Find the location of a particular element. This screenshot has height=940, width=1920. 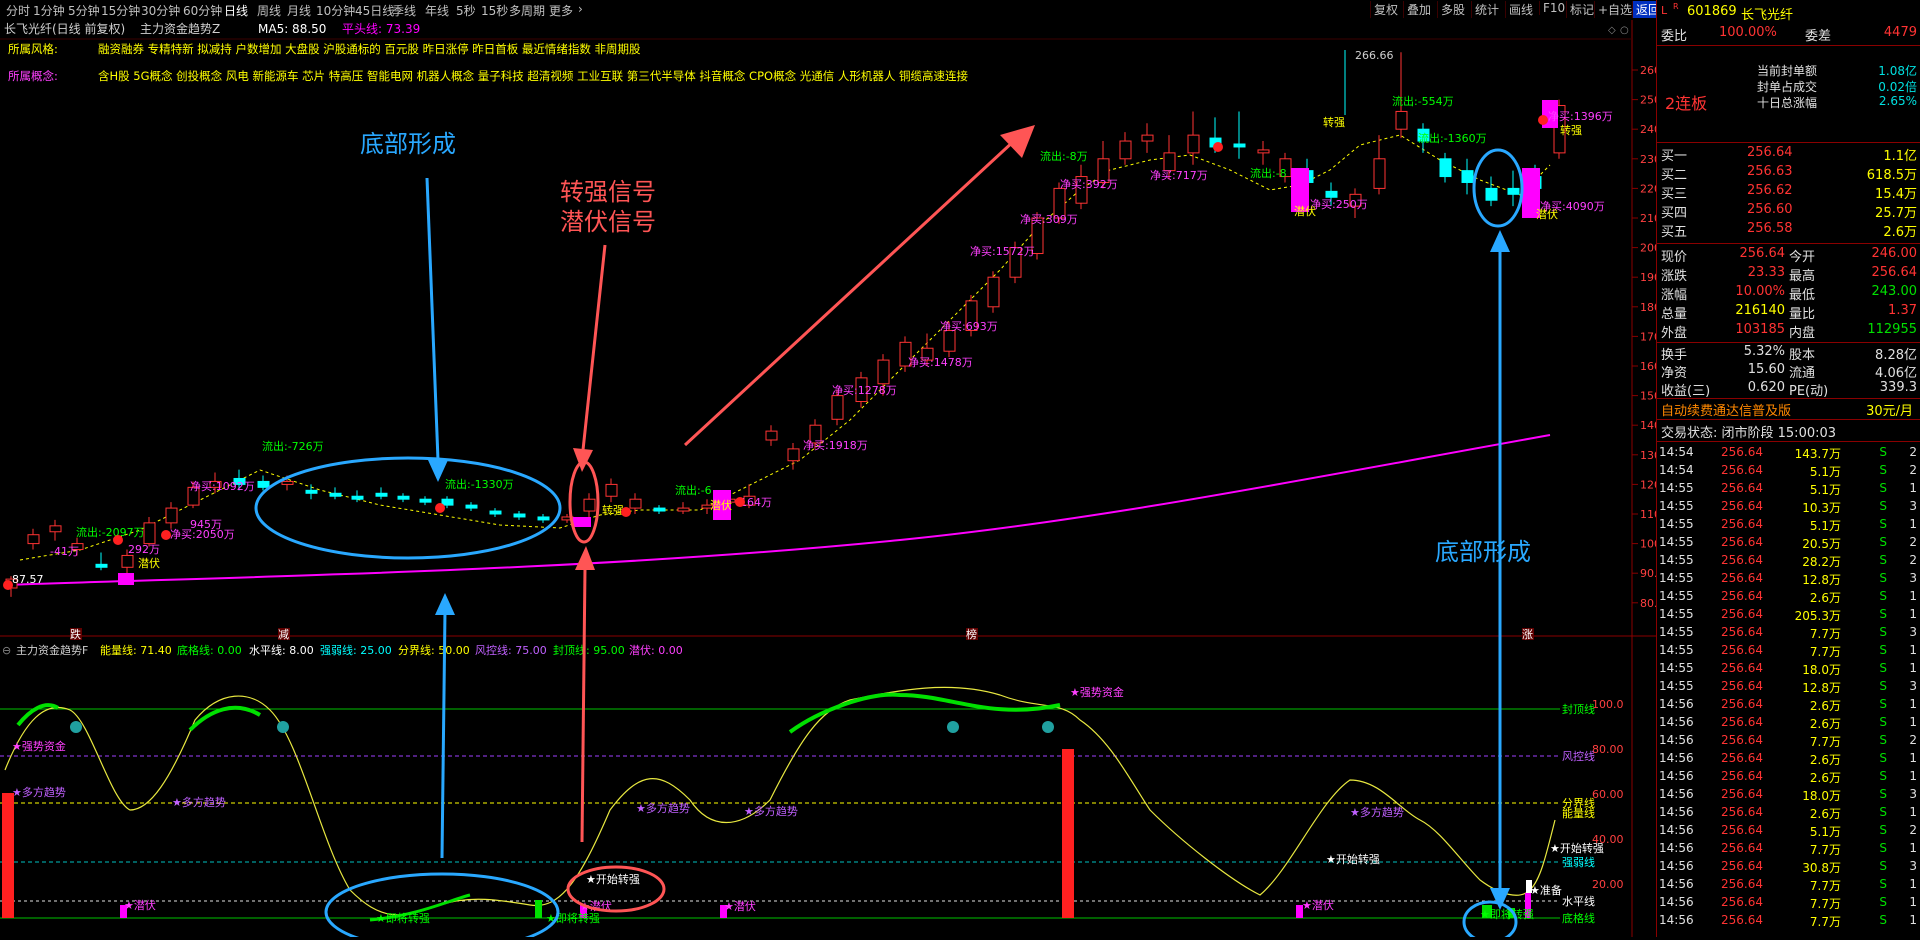

price-tick: 100.0 is located at coordinates (1648, 544).